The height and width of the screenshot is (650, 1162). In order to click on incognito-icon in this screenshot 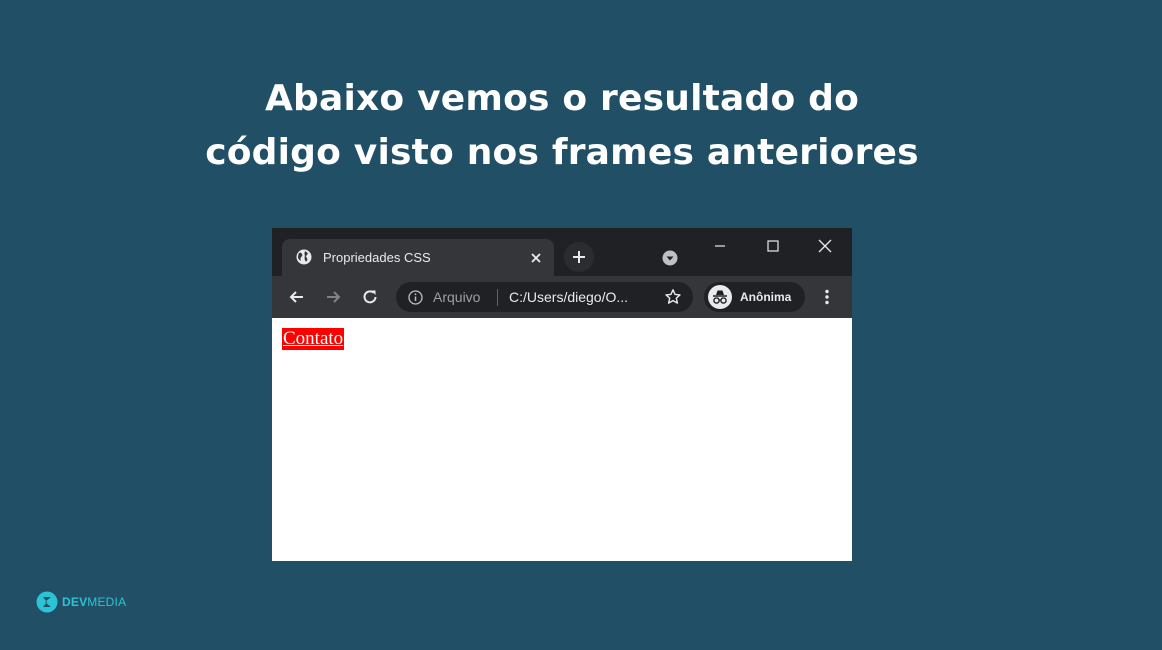, I will do `click(720, 297)`.